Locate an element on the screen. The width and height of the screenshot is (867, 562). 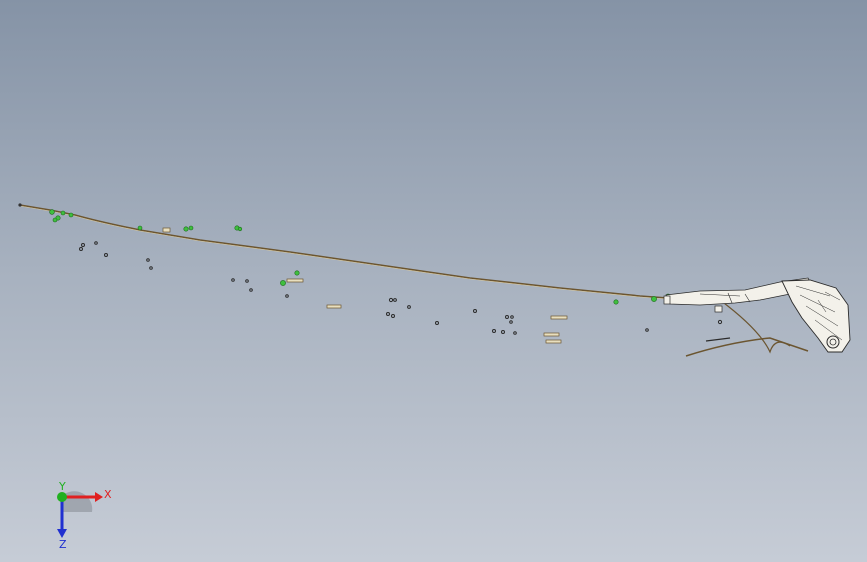
coordinate-triad: X Y Z is located at coordinates (84, 516).